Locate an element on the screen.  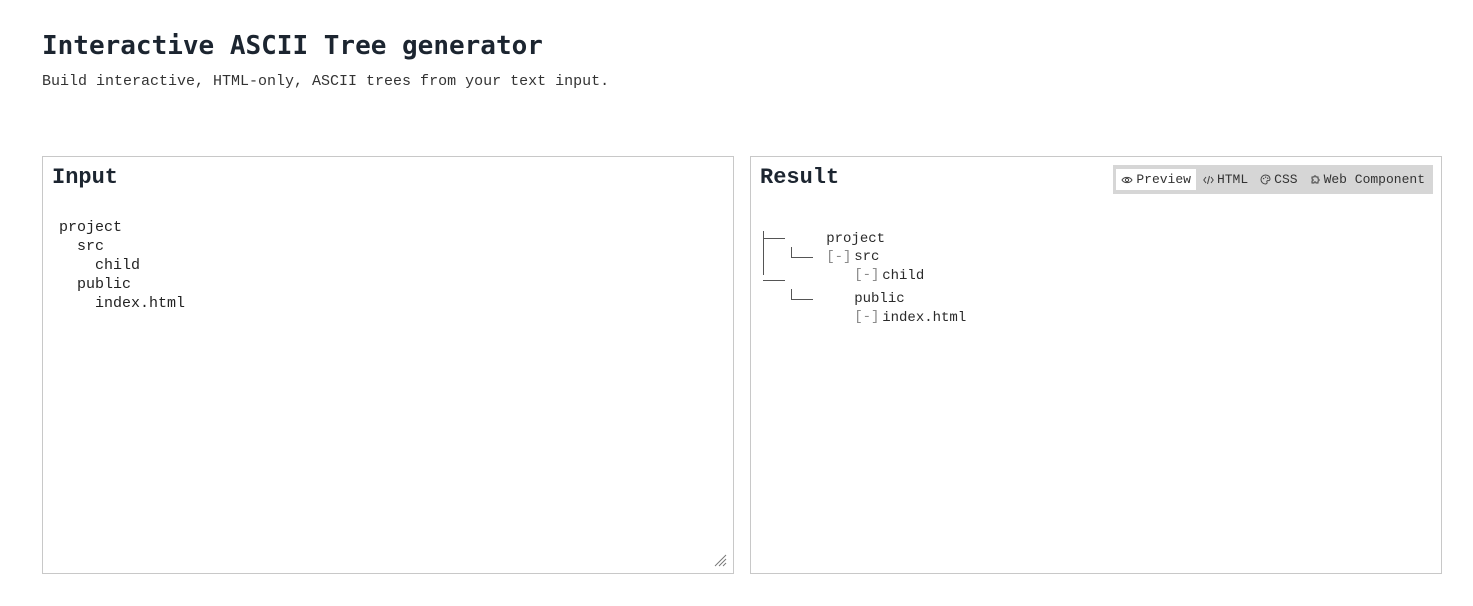
tree-node-src: src [-] is located at coordinates (833, 256).